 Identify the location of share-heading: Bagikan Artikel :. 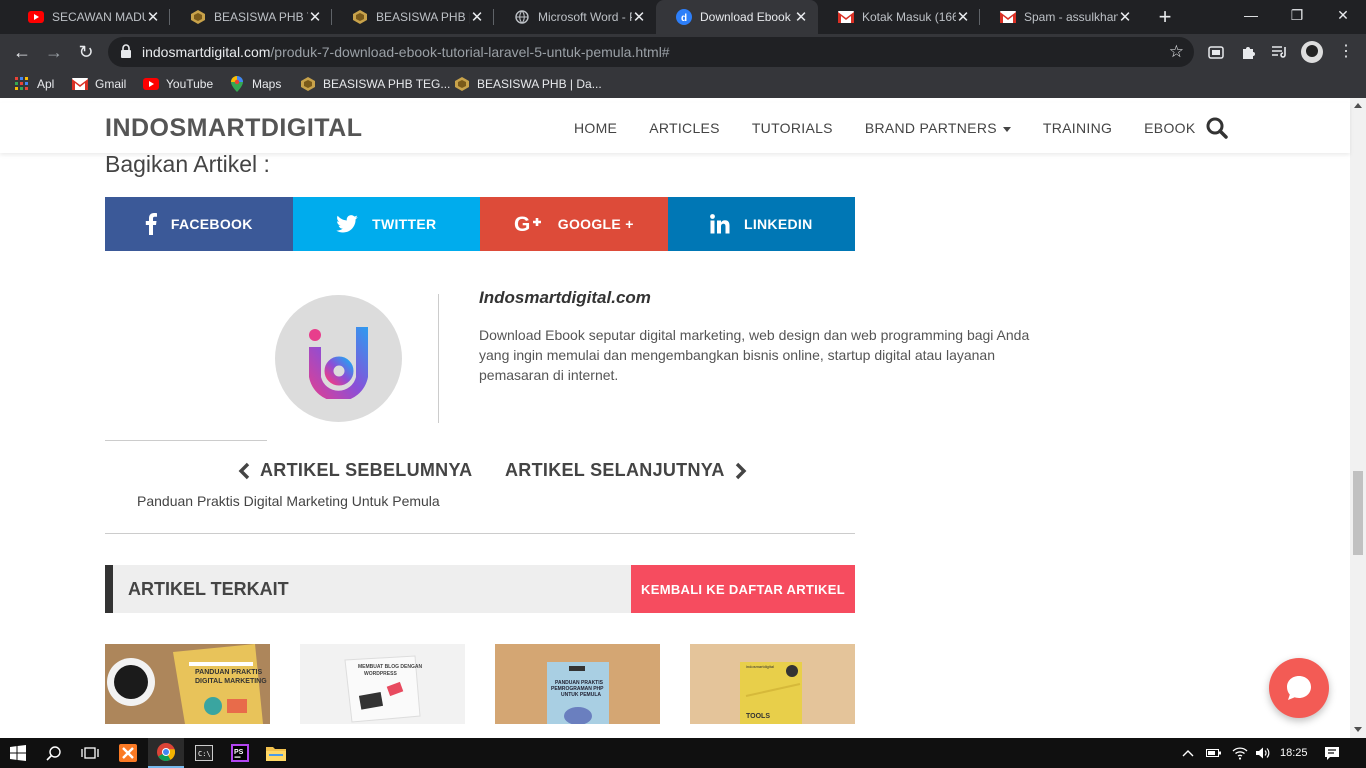
(187, 164).